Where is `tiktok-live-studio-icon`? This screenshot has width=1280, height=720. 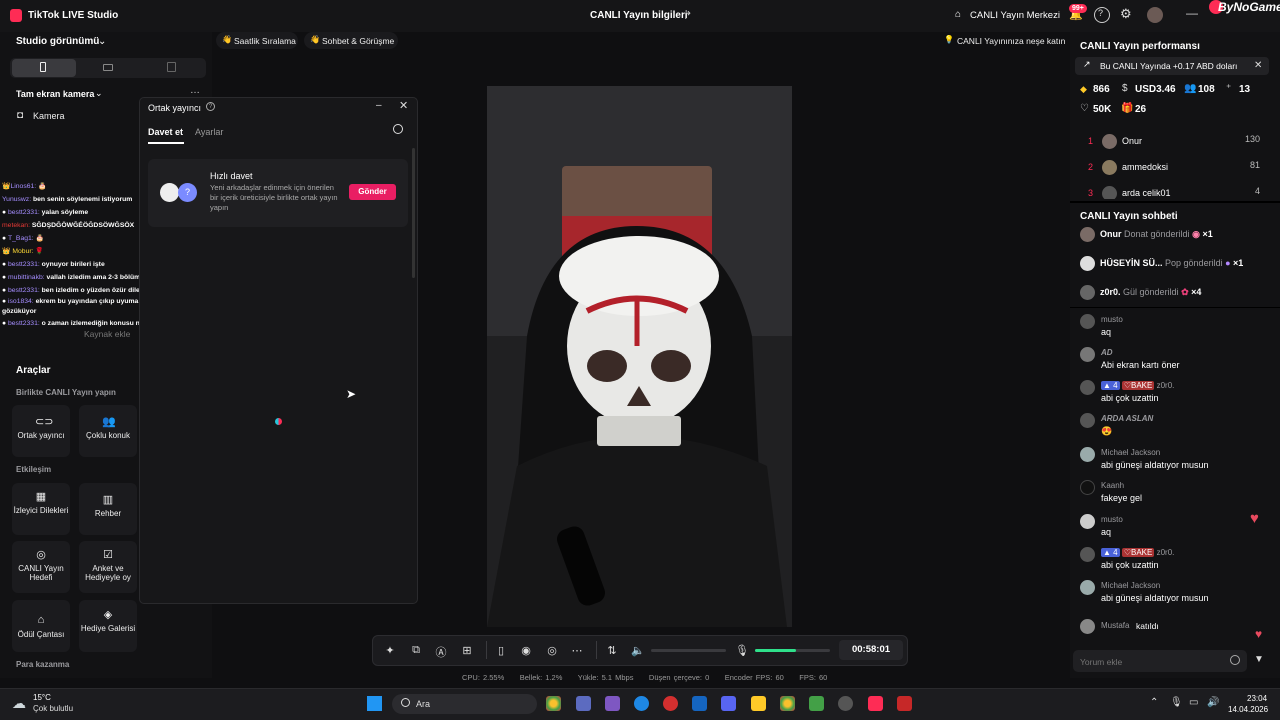 tiktok-live-studio-icon is located at coordinates (875, 703).